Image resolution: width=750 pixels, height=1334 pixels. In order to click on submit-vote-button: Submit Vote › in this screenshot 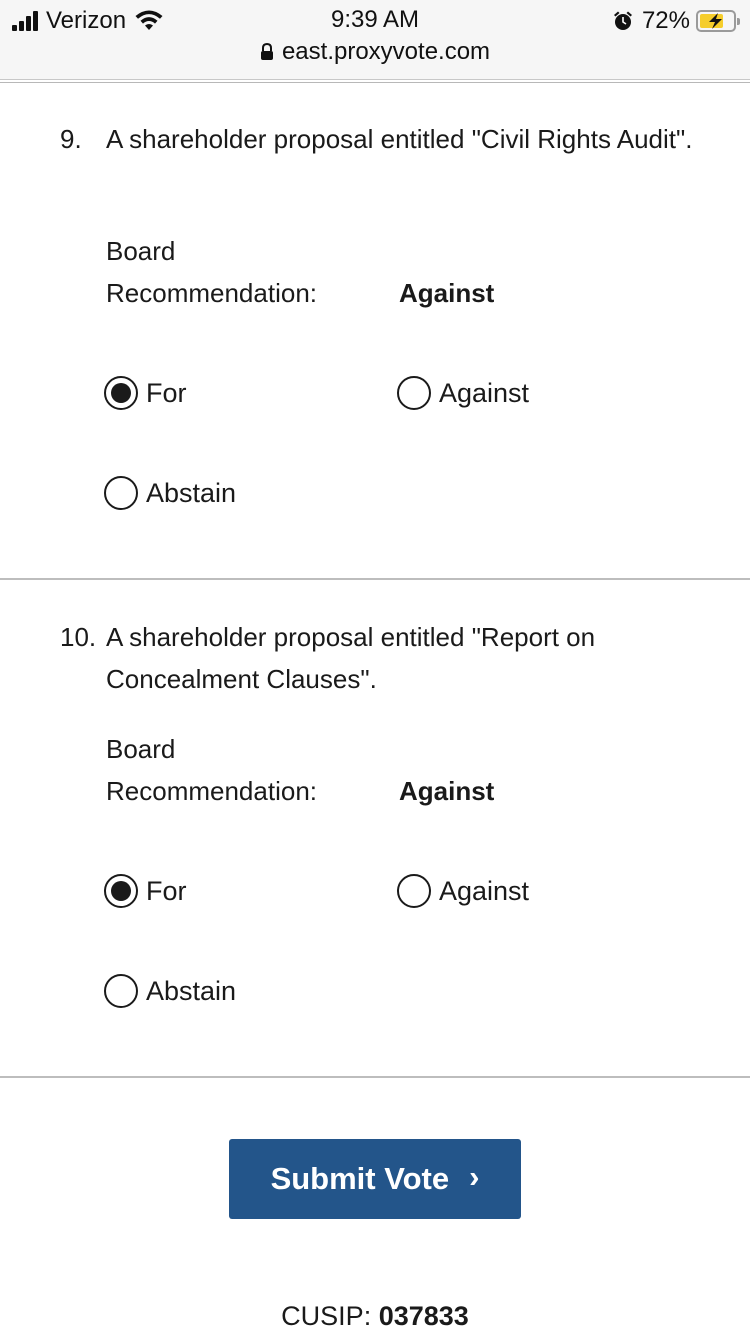, I will do `click(375, 1179)`.